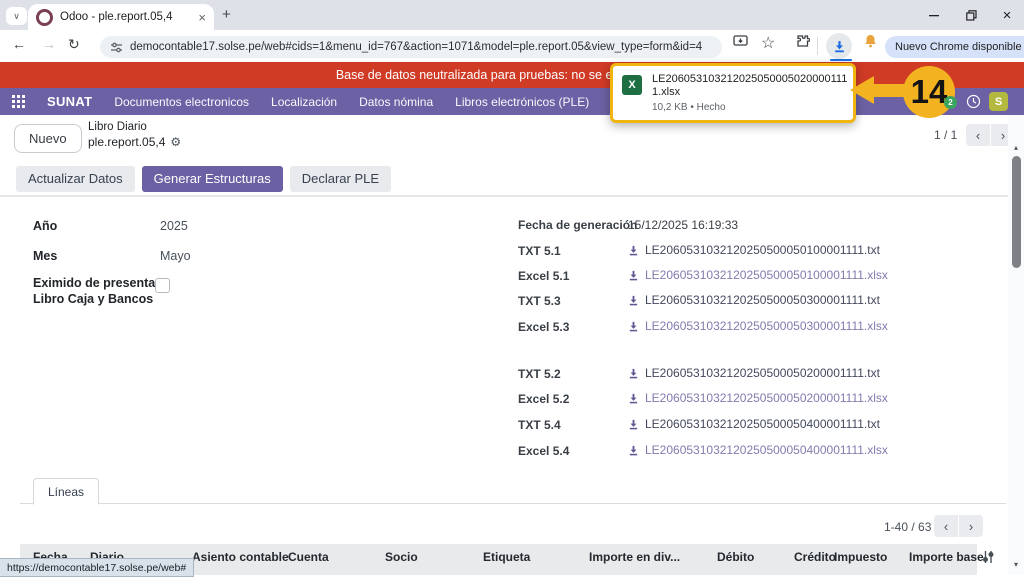 Image resolution: width=1024 pixels, height=577 pixels. I want to click on actions-gear-icon: ⚙, so click(175, 142).